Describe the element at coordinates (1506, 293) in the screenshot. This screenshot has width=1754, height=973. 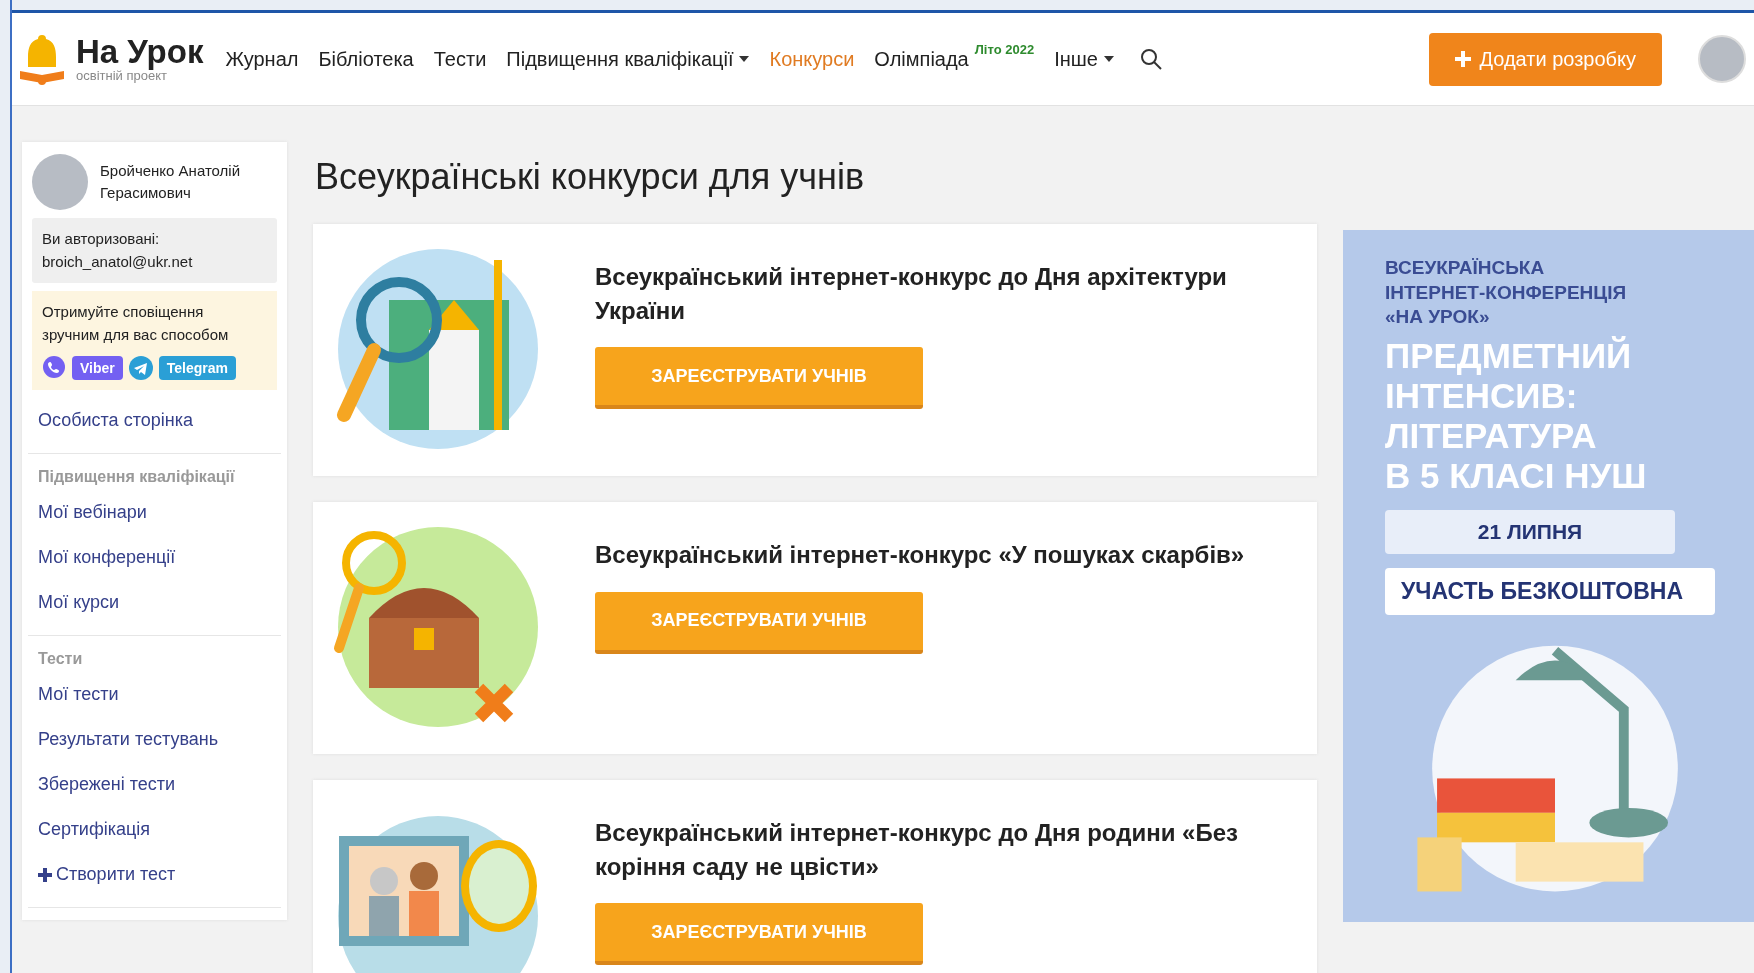
I see `banner-kicker: ВСЕУКРАЇНСЬКА ІНТЕРНЕТ-КОНФЕРЕНЦІЯ «НА УРОК»` at that location.